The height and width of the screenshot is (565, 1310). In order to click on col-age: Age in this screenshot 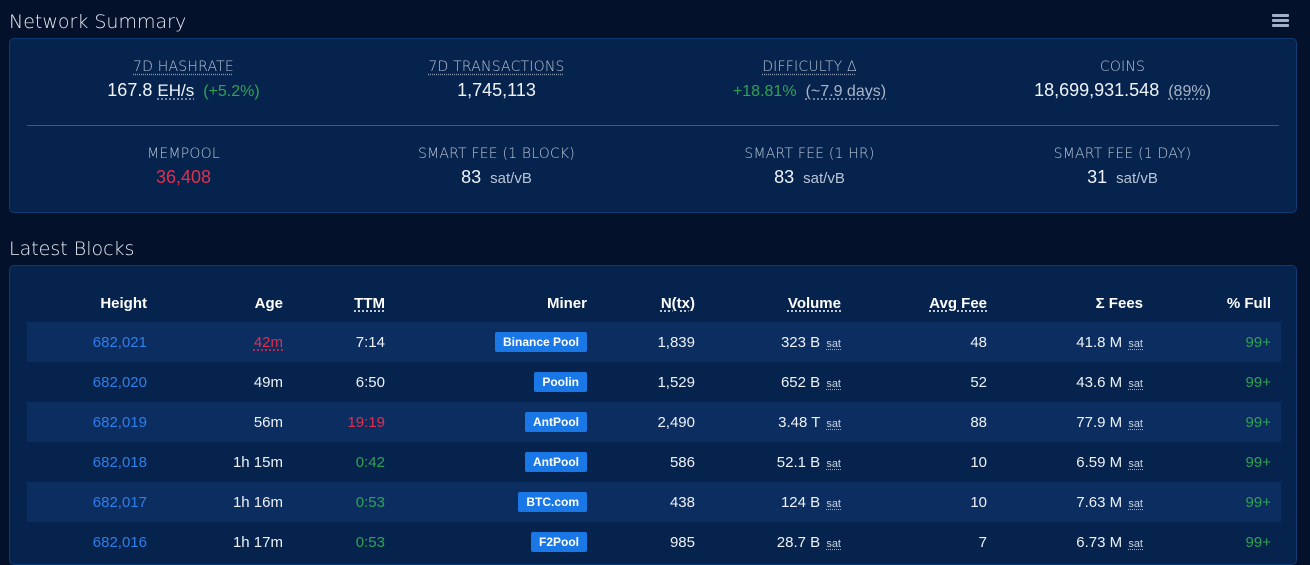, I will do `click(268, 303)`.